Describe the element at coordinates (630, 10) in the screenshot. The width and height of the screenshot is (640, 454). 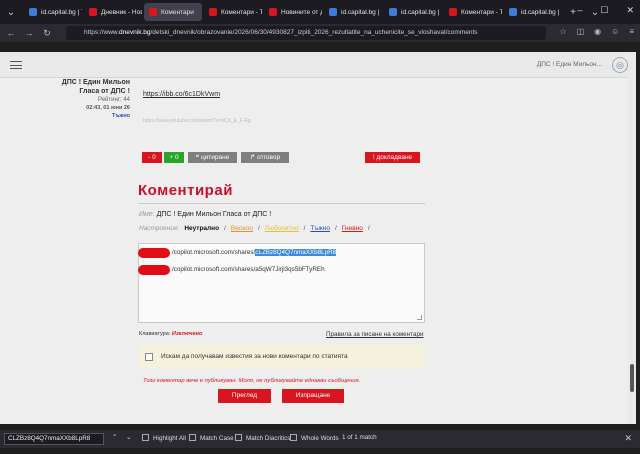
I see `close-window-icon: ✕` at that location.